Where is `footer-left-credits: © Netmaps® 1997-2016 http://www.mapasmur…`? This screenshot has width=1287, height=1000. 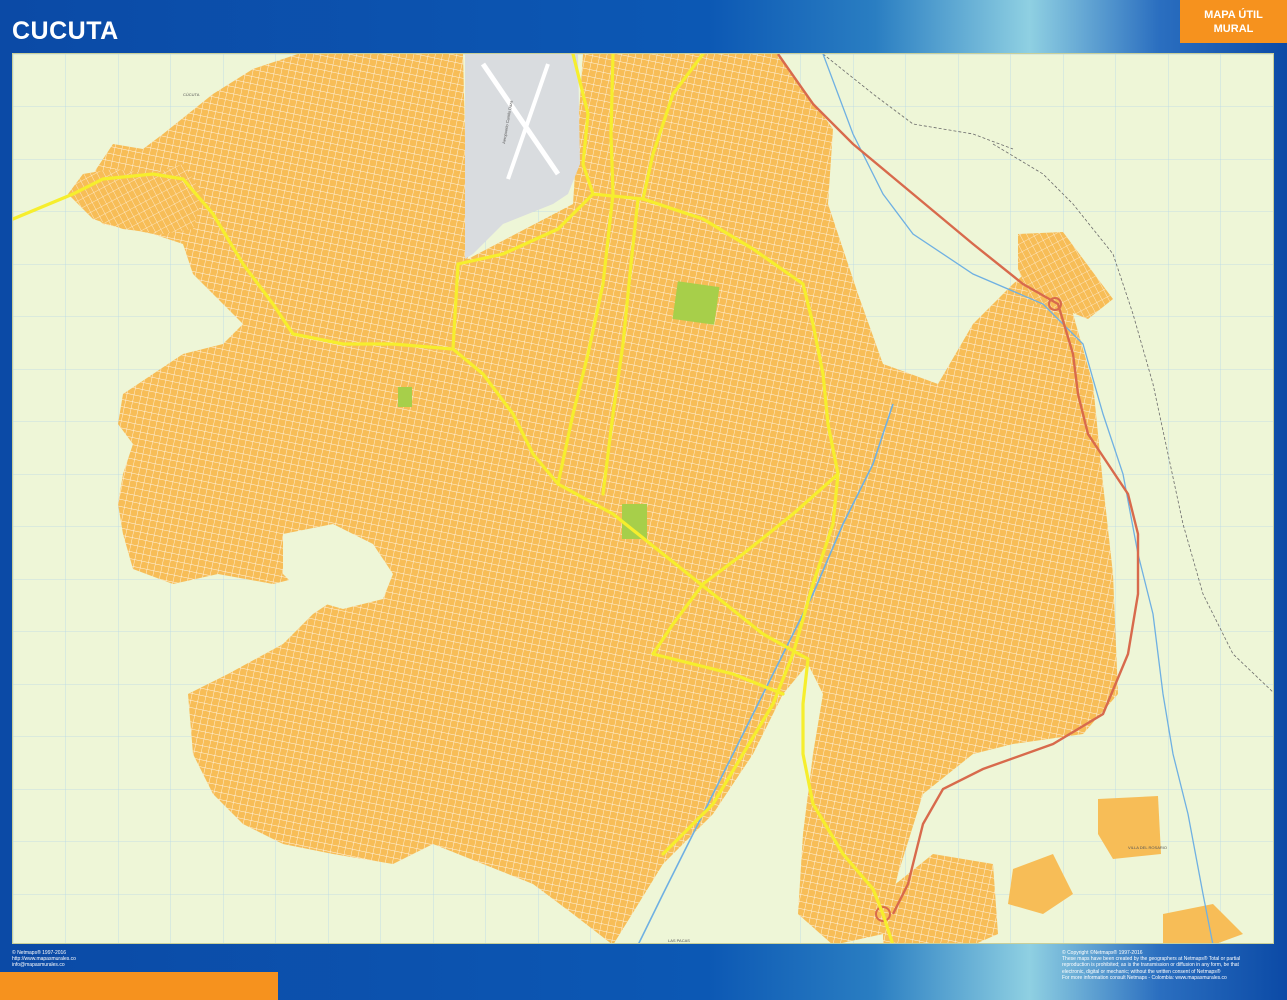
footer-left-credits: © Netmaps® 1997-2016 http://www.mapasmur… is located at coordinates (44, 959).